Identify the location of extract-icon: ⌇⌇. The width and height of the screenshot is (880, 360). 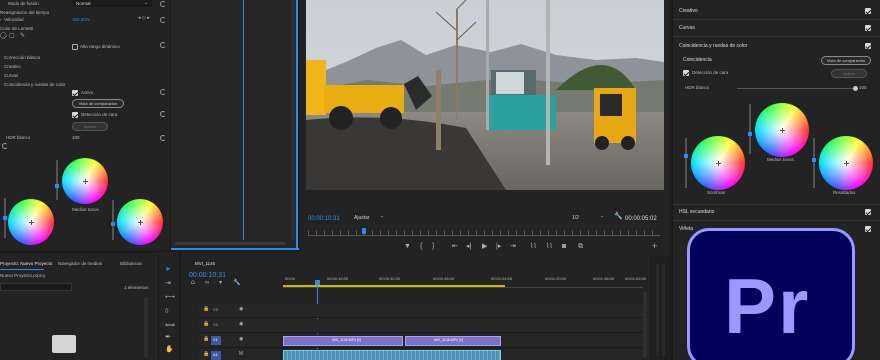
(549, 246).